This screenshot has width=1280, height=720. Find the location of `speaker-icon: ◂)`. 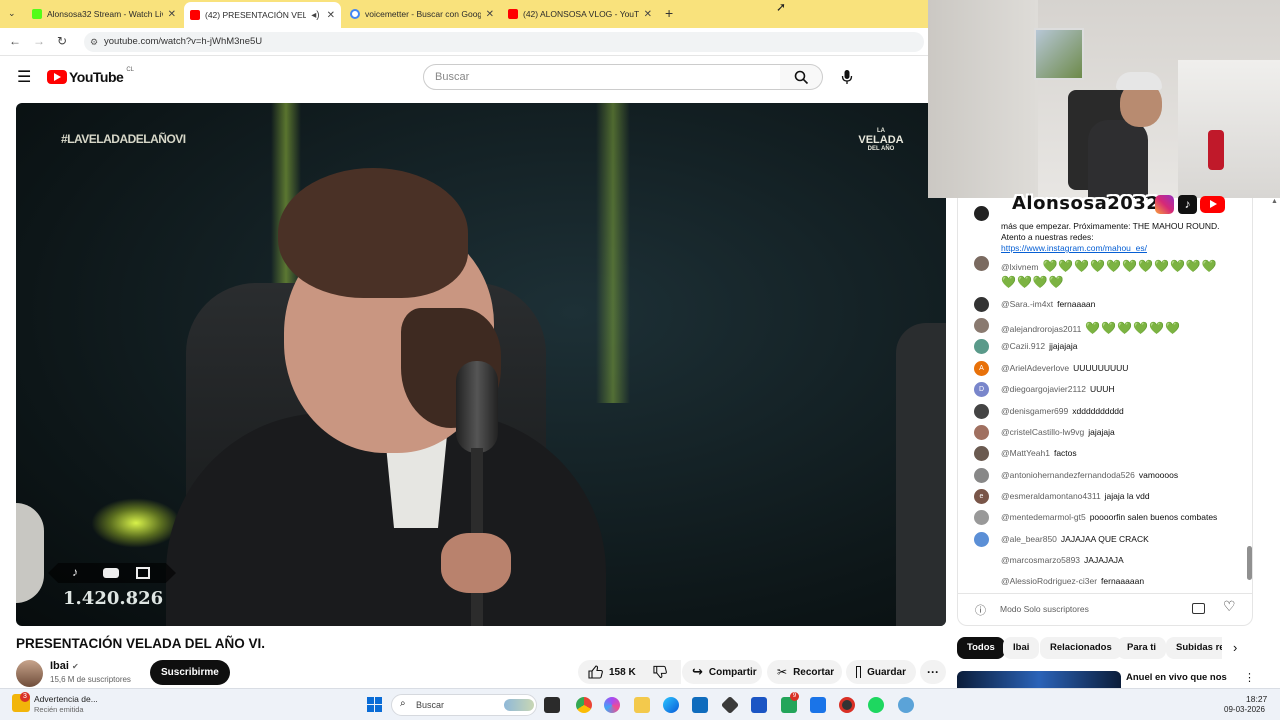

speaker-icon: ◂) is located at coordinates (315, 15).